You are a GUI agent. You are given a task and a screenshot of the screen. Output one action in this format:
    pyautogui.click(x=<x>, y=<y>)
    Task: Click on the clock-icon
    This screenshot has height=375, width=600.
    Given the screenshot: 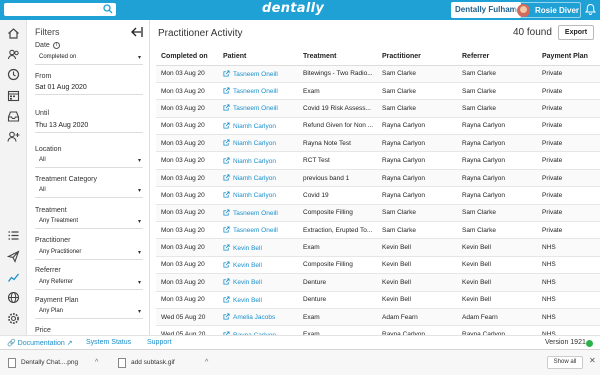 What is the action you would take?
    pyautogui.click(x=13, y=74)
    